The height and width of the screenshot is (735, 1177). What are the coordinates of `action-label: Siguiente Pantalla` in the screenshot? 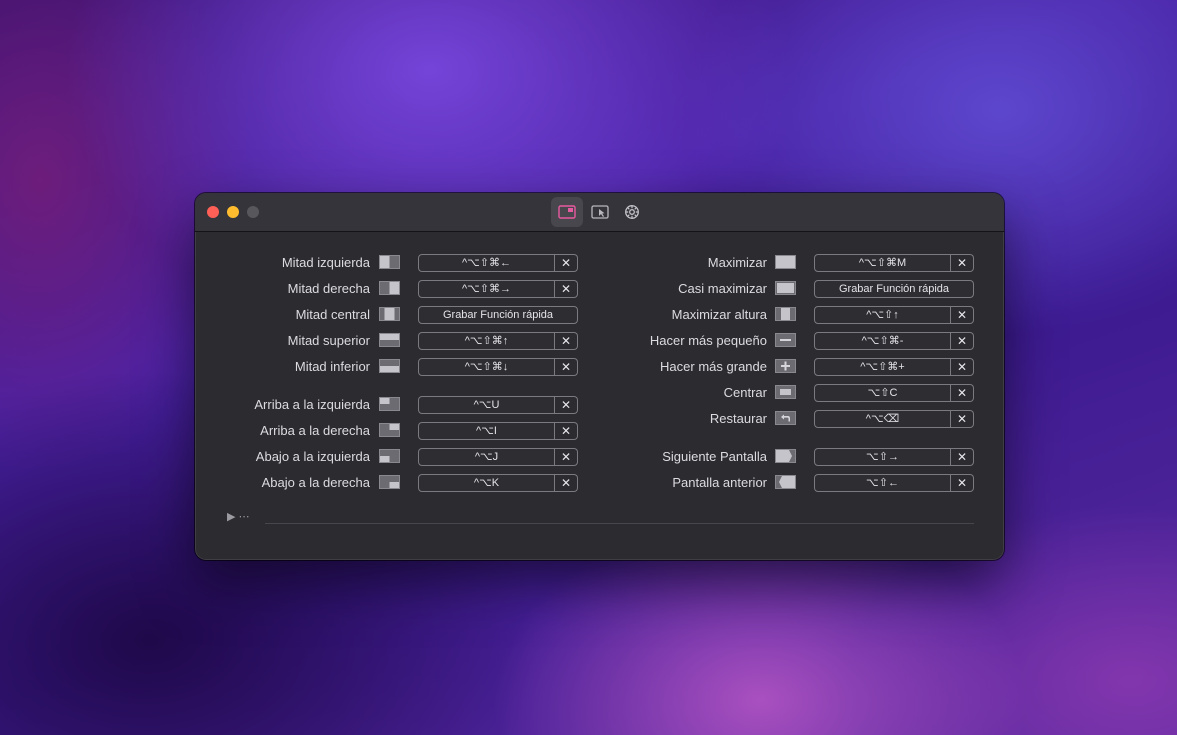 It's located at (714, 456).